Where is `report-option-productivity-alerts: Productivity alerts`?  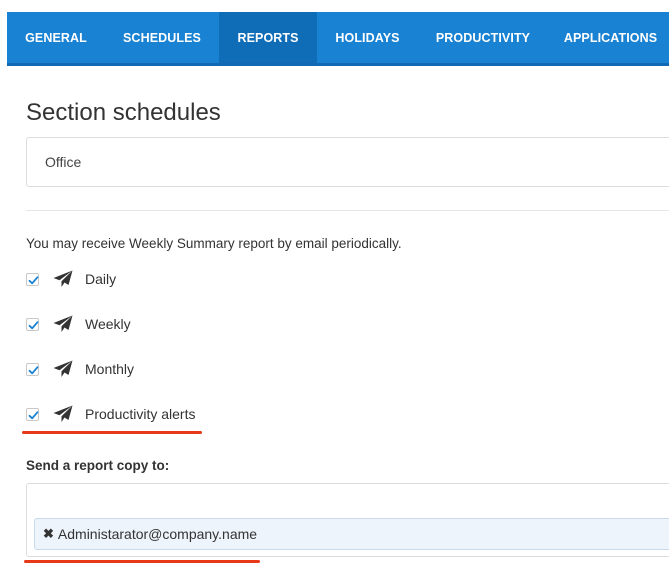
report-option-productivity-alerts: Productivity alerts is located at coordinates (110, 414).